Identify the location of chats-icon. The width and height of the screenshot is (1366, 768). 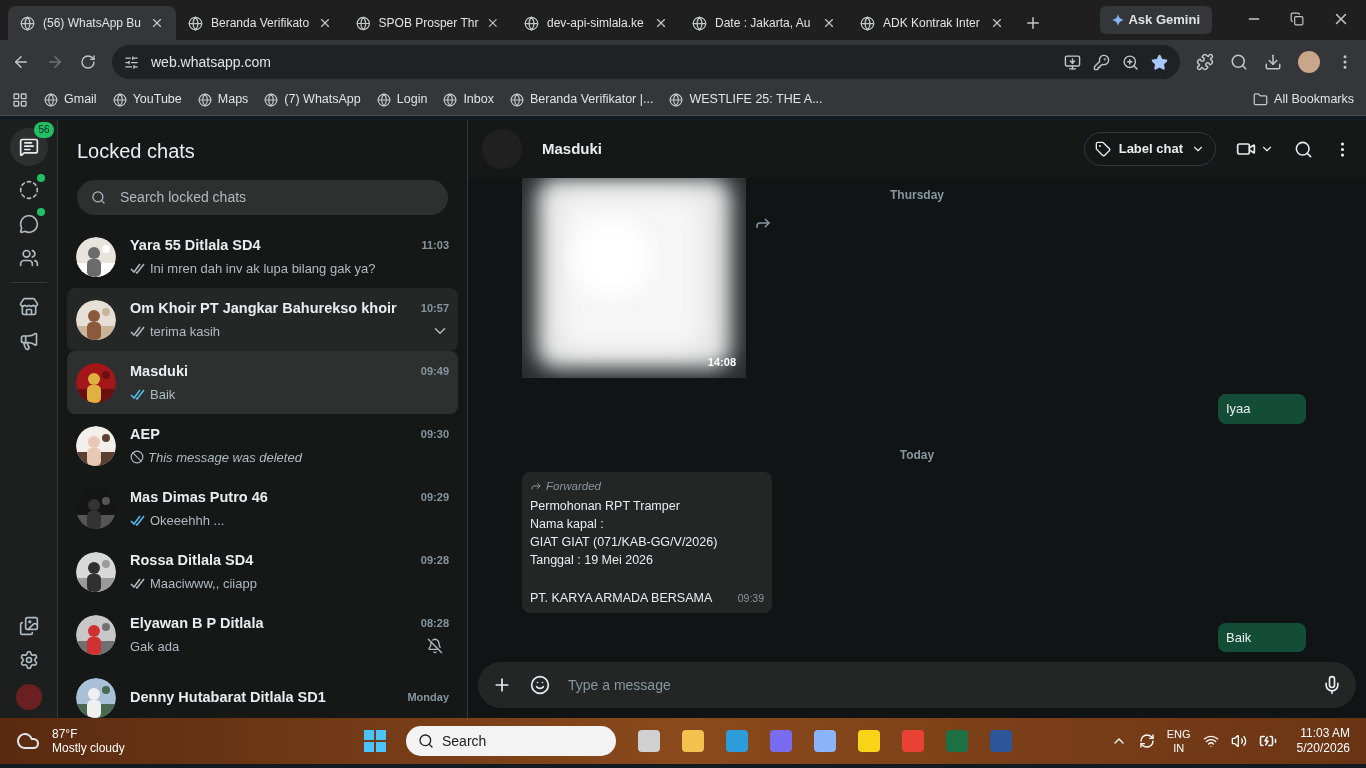
(28, 147).